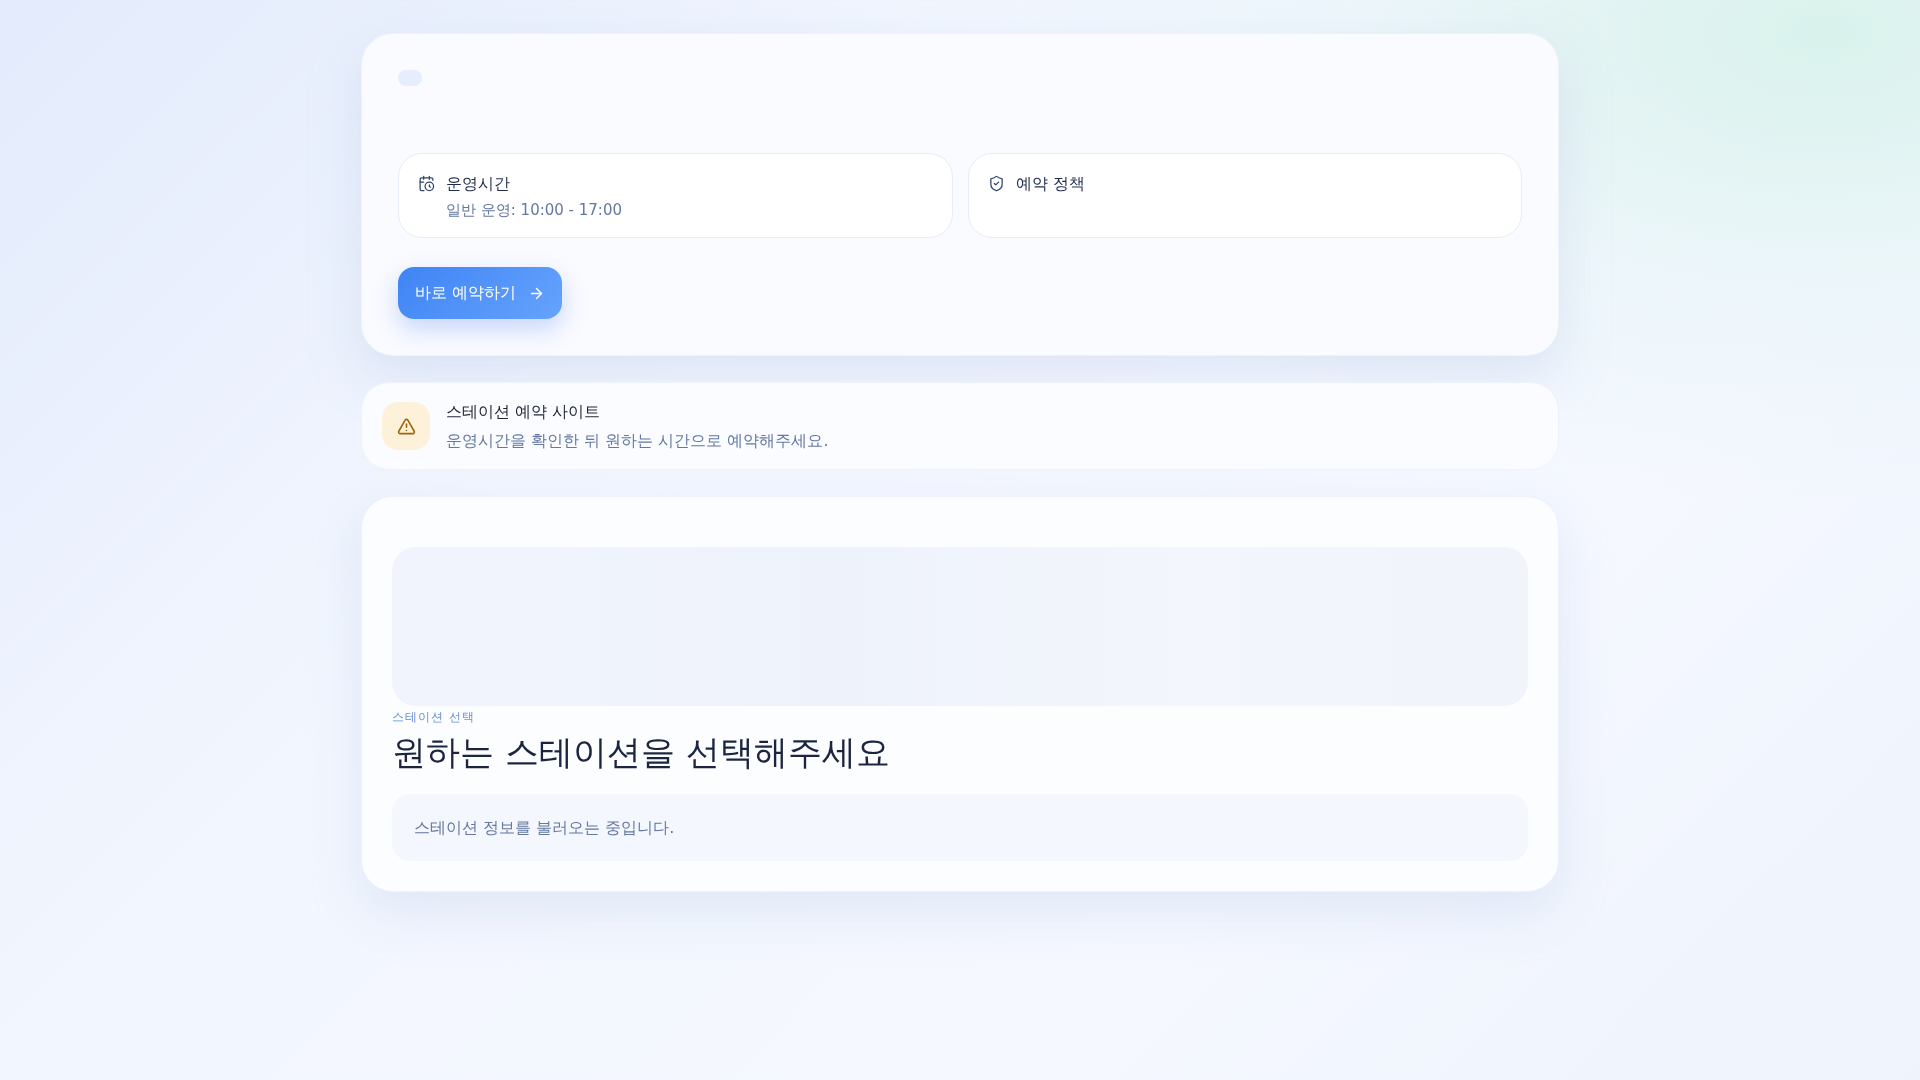 The image size is (1920, 1080). I want to click on calendar-clock-icon, so click(426, 183).